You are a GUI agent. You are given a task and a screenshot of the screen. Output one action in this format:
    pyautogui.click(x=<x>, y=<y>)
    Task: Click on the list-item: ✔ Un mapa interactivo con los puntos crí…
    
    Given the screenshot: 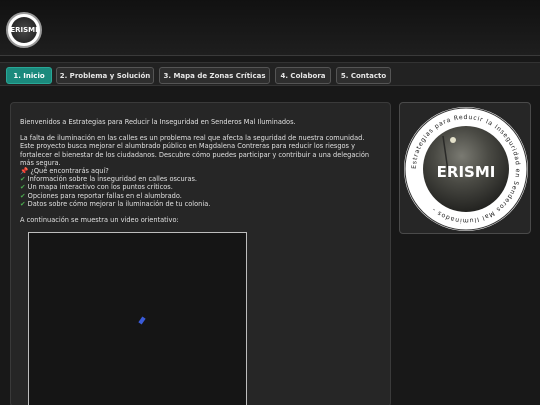 What is the action you would take?
    pyautogui.click(x=201, y=187)
    